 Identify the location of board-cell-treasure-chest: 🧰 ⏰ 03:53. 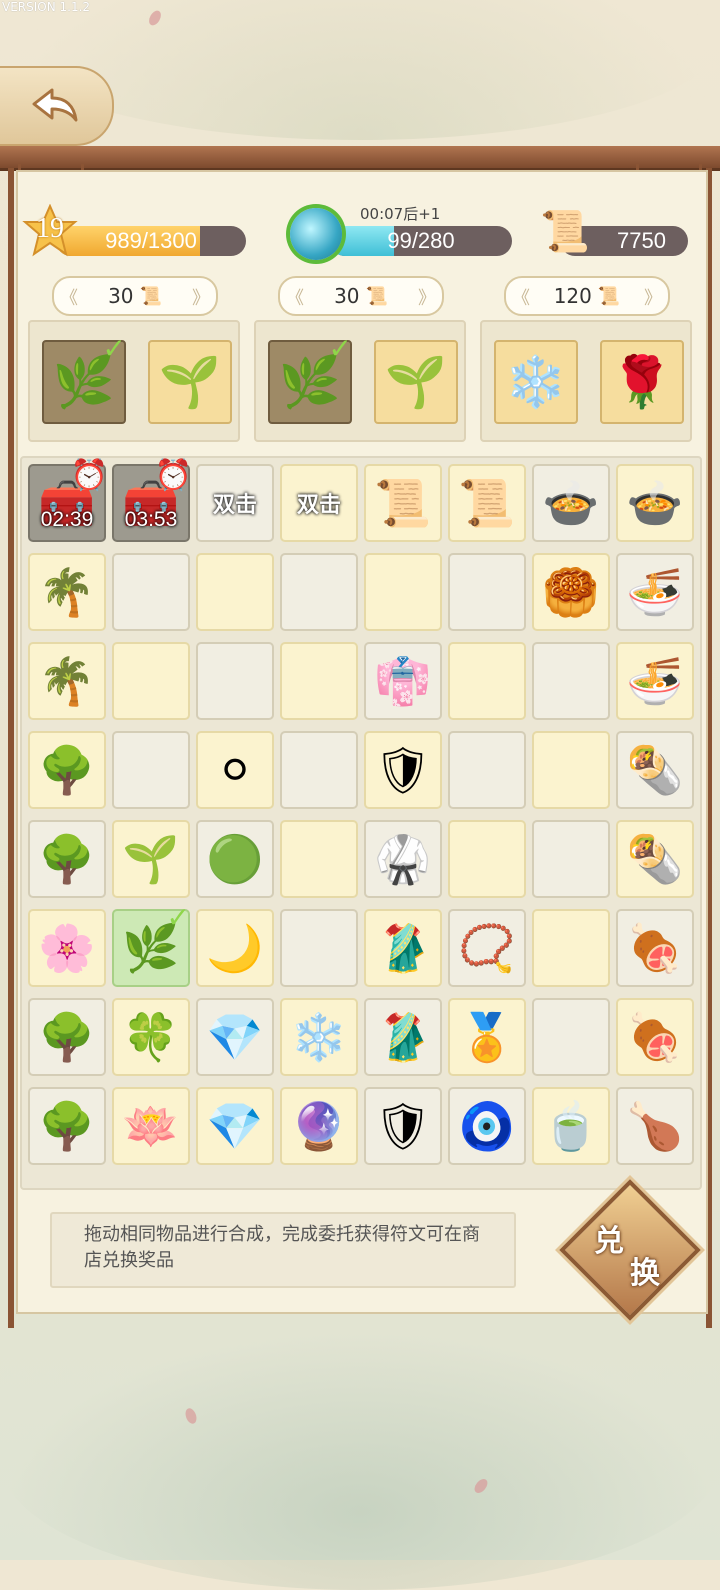
(152, 500).